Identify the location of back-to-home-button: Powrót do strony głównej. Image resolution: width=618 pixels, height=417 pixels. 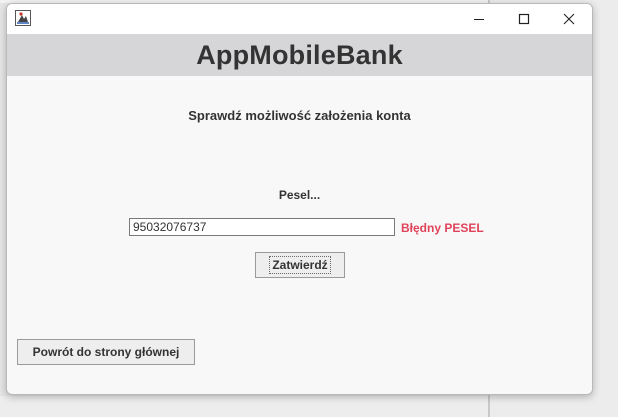
(106, 352).